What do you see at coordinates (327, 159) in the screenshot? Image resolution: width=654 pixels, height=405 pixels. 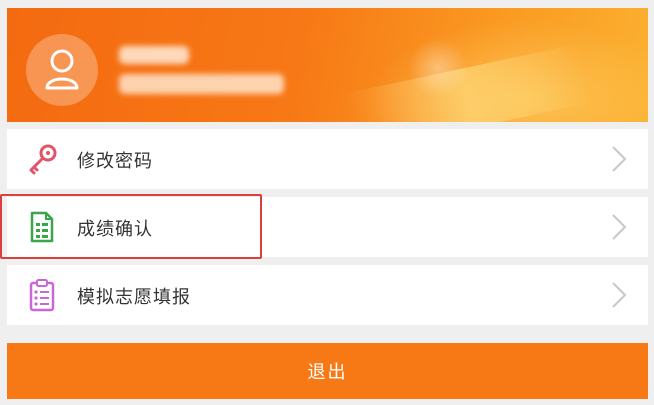 I see `menu-item-change-password: 修改密码` at bounding box center [327, 159].